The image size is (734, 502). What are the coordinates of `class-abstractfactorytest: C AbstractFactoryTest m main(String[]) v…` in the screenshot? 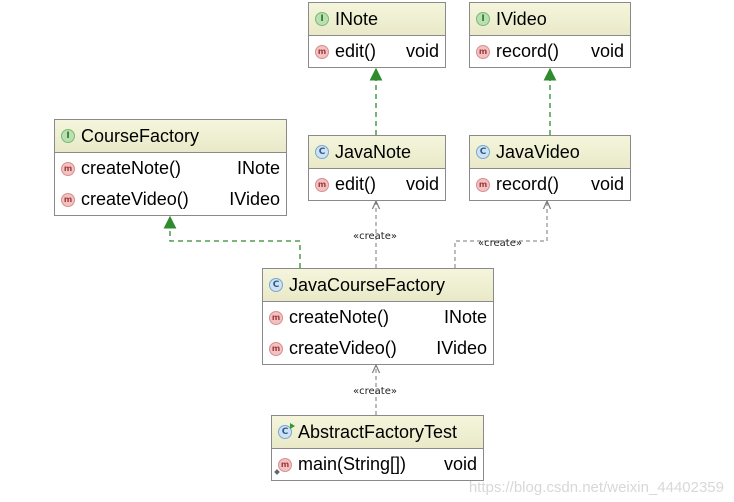 It's located at (377, 448).